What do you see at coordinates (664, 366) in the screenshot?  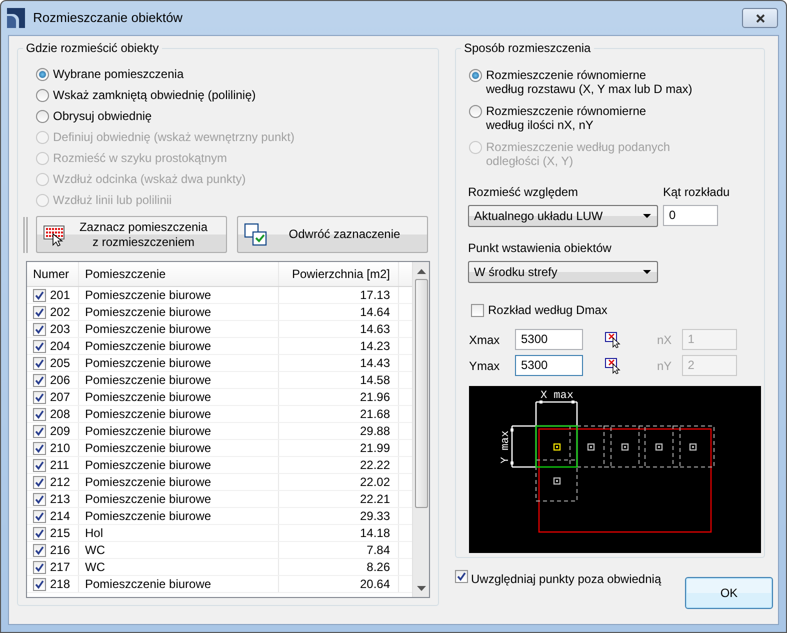 I see `field-label: nY` at bounding box center [664, 366].